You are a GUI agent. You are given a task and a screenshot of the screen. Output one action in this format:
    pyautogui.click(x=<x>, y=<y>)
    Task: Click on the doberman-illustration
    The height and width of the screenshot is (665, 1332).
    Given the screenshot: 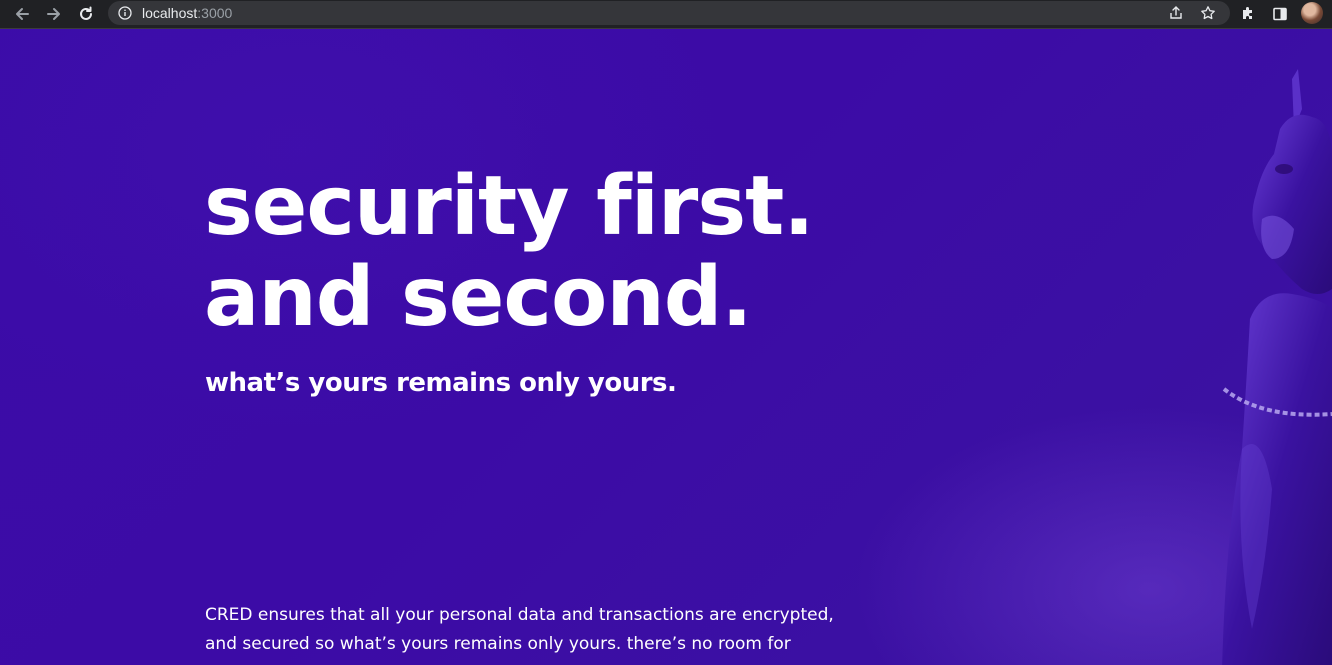 What is the action you would take?
    pyautogui.click(x=1277, y=367)
    